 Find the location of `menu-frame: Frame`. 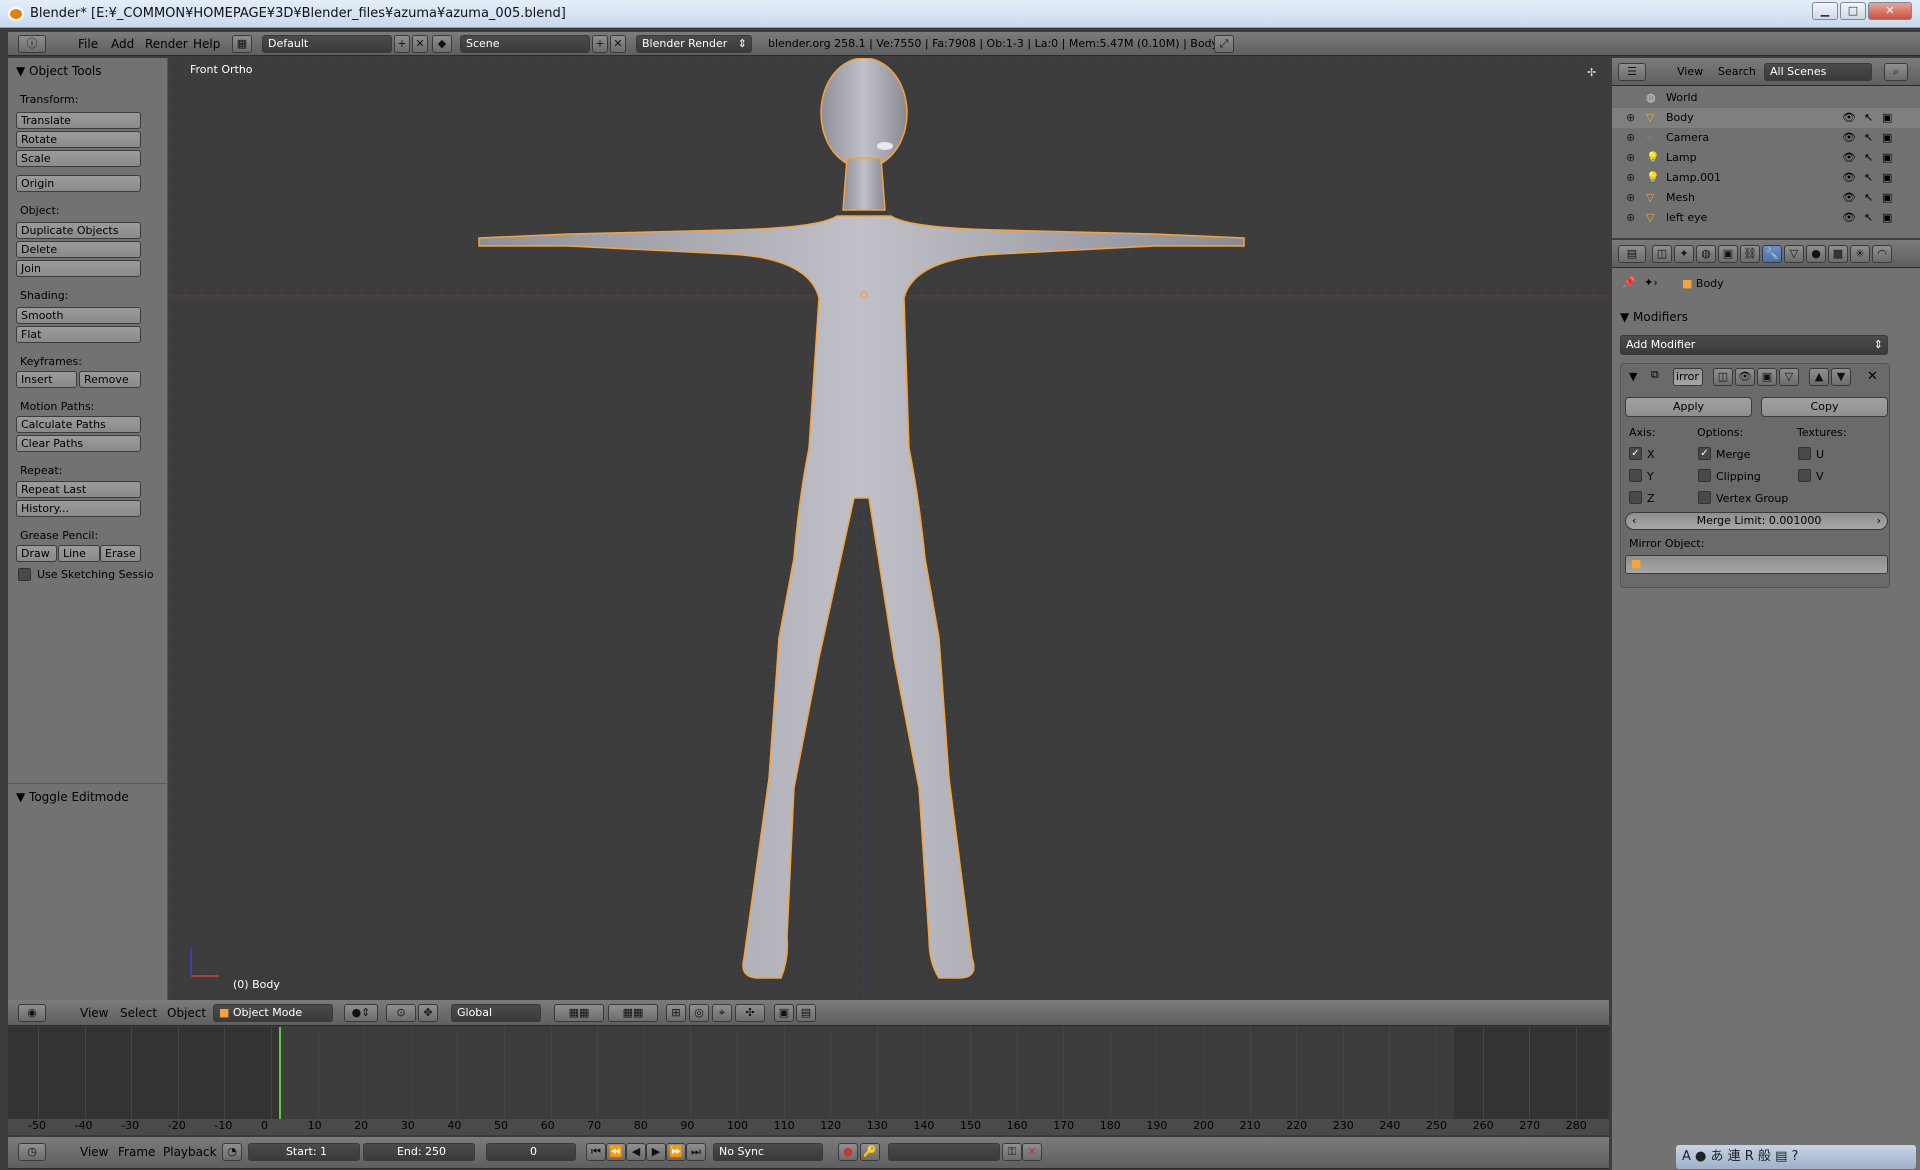

menu-frame: Frame is located at coordinates (136, 1152).